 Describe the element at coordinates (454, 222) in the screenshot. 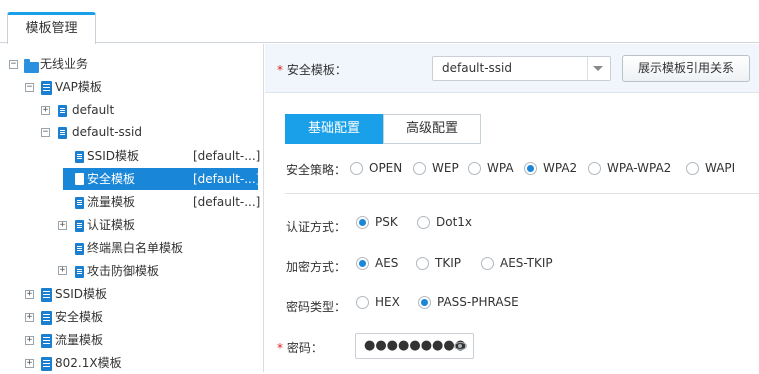

I see `radio-dot1x-label: Dot1x` at that location.